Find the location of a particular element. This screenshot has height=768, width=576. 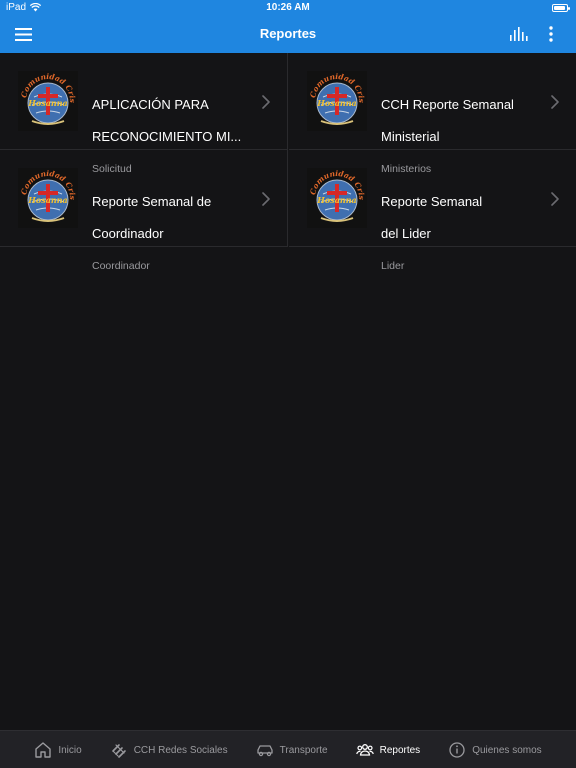

report-text: Reporte Semanal del Lider Lider is located at coordinates (458, 225).